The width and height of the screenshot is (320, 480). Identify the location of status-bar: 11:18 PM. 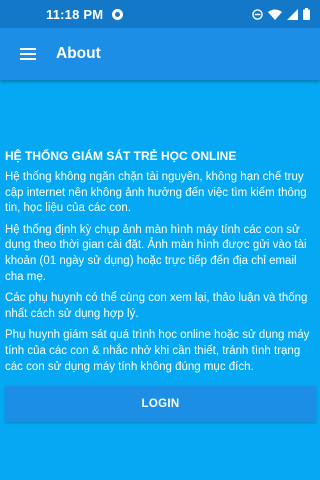
(160, 14).